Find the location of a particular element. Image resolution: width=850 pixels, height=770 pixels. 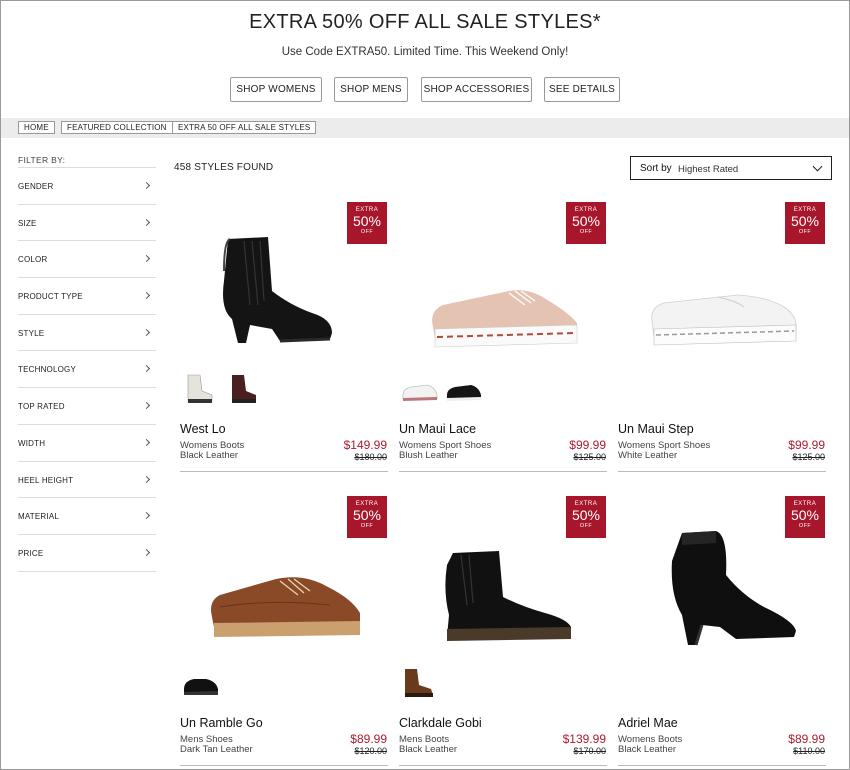

shop-mens-button: SHOP MENS is located at coordinates (371, 89).